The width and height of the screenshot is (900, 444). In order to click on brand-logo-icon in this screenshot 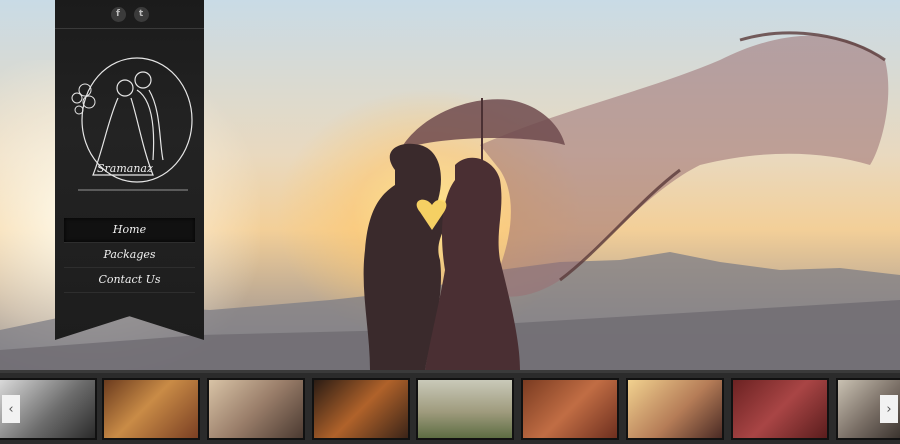, I will do `click(130, 125)`.